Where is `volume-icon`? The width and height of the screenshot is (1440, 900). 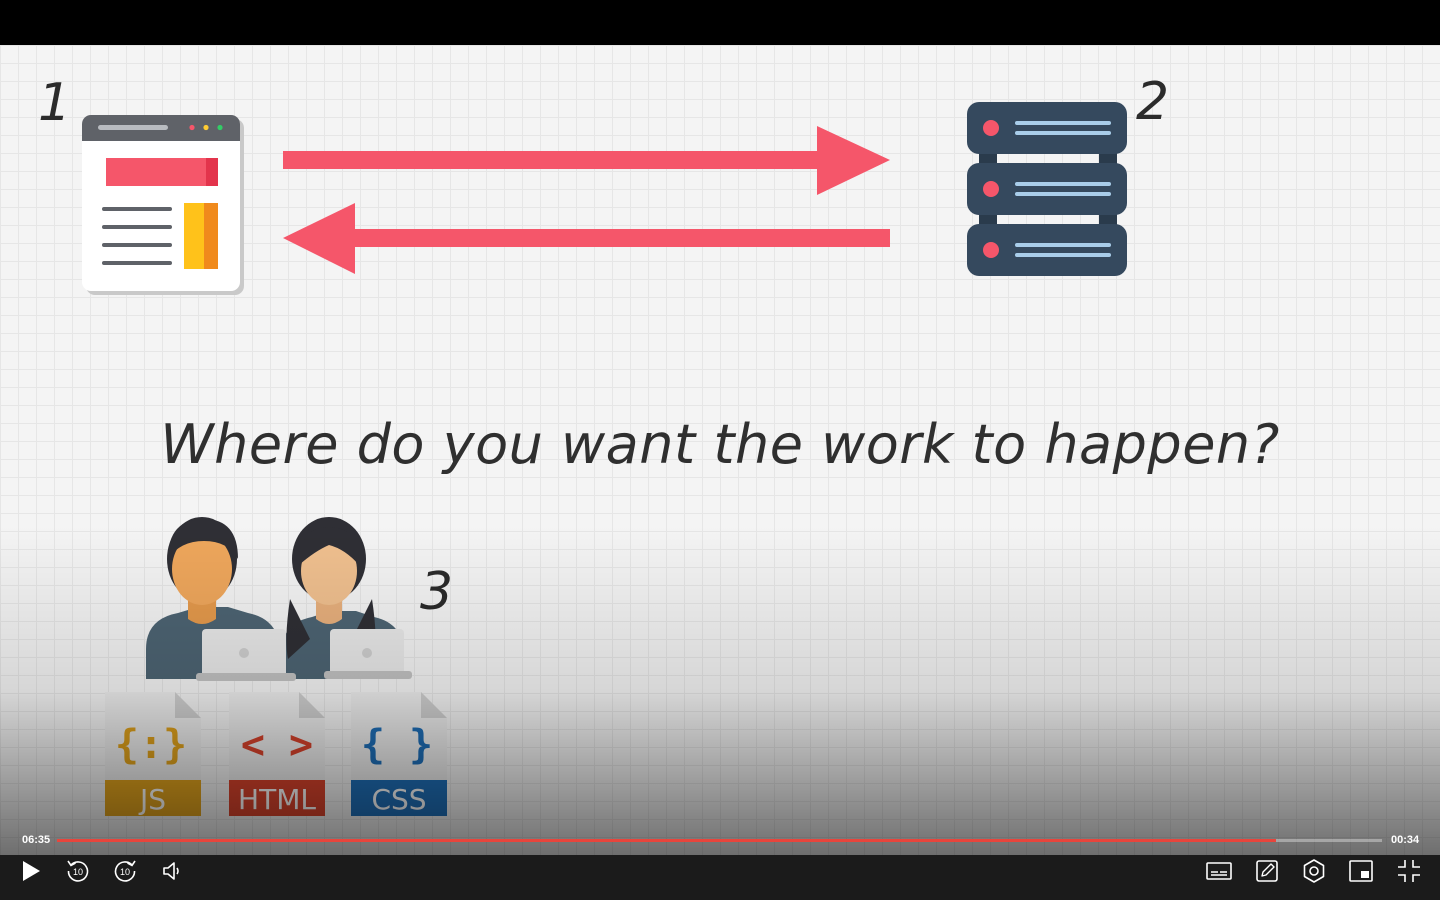 volume-icon is located at coordinates (171, 871).